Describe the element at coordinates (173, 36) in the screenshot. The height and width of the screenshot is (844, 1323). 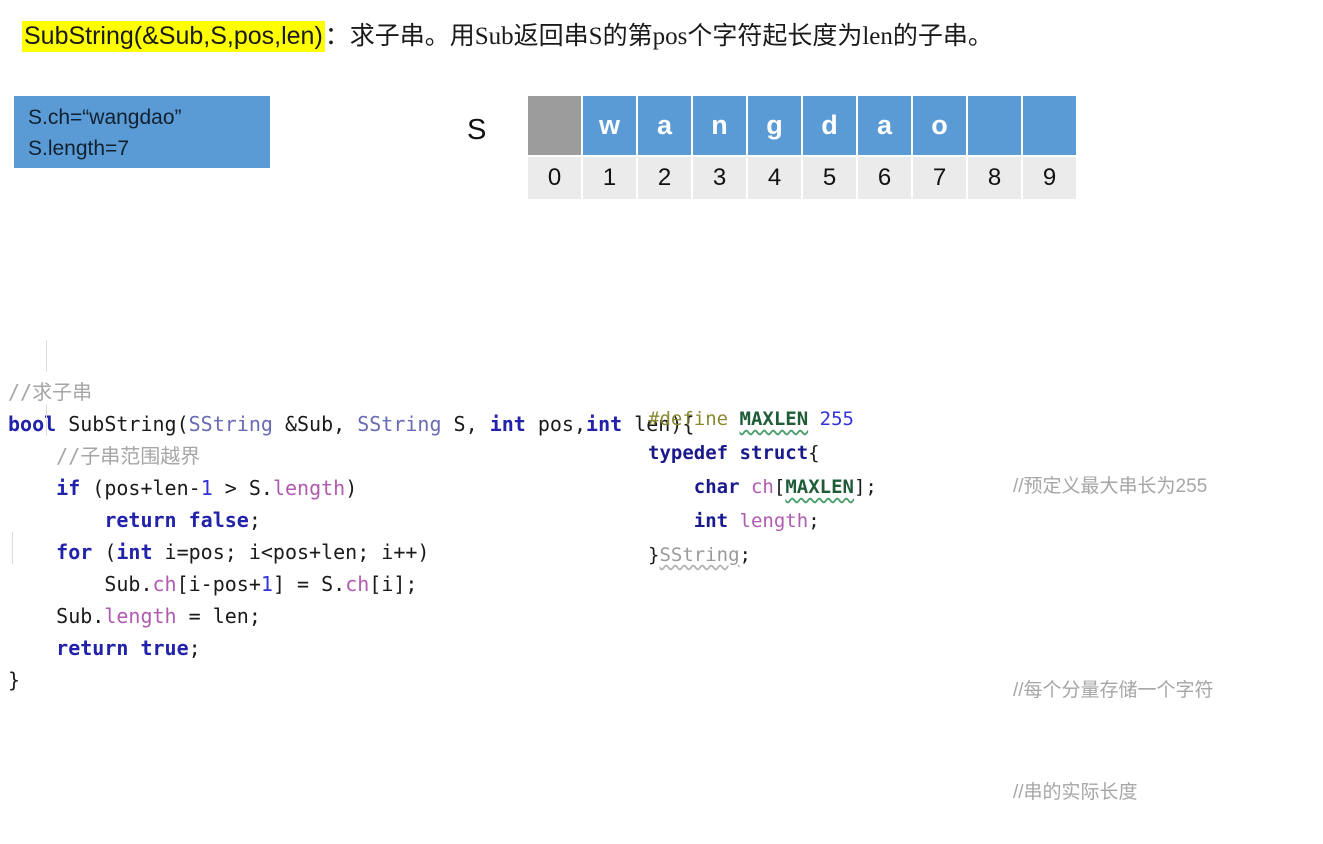
I see `page-title-highlight: SubString(&Sub,S,pos,len)` at that location.